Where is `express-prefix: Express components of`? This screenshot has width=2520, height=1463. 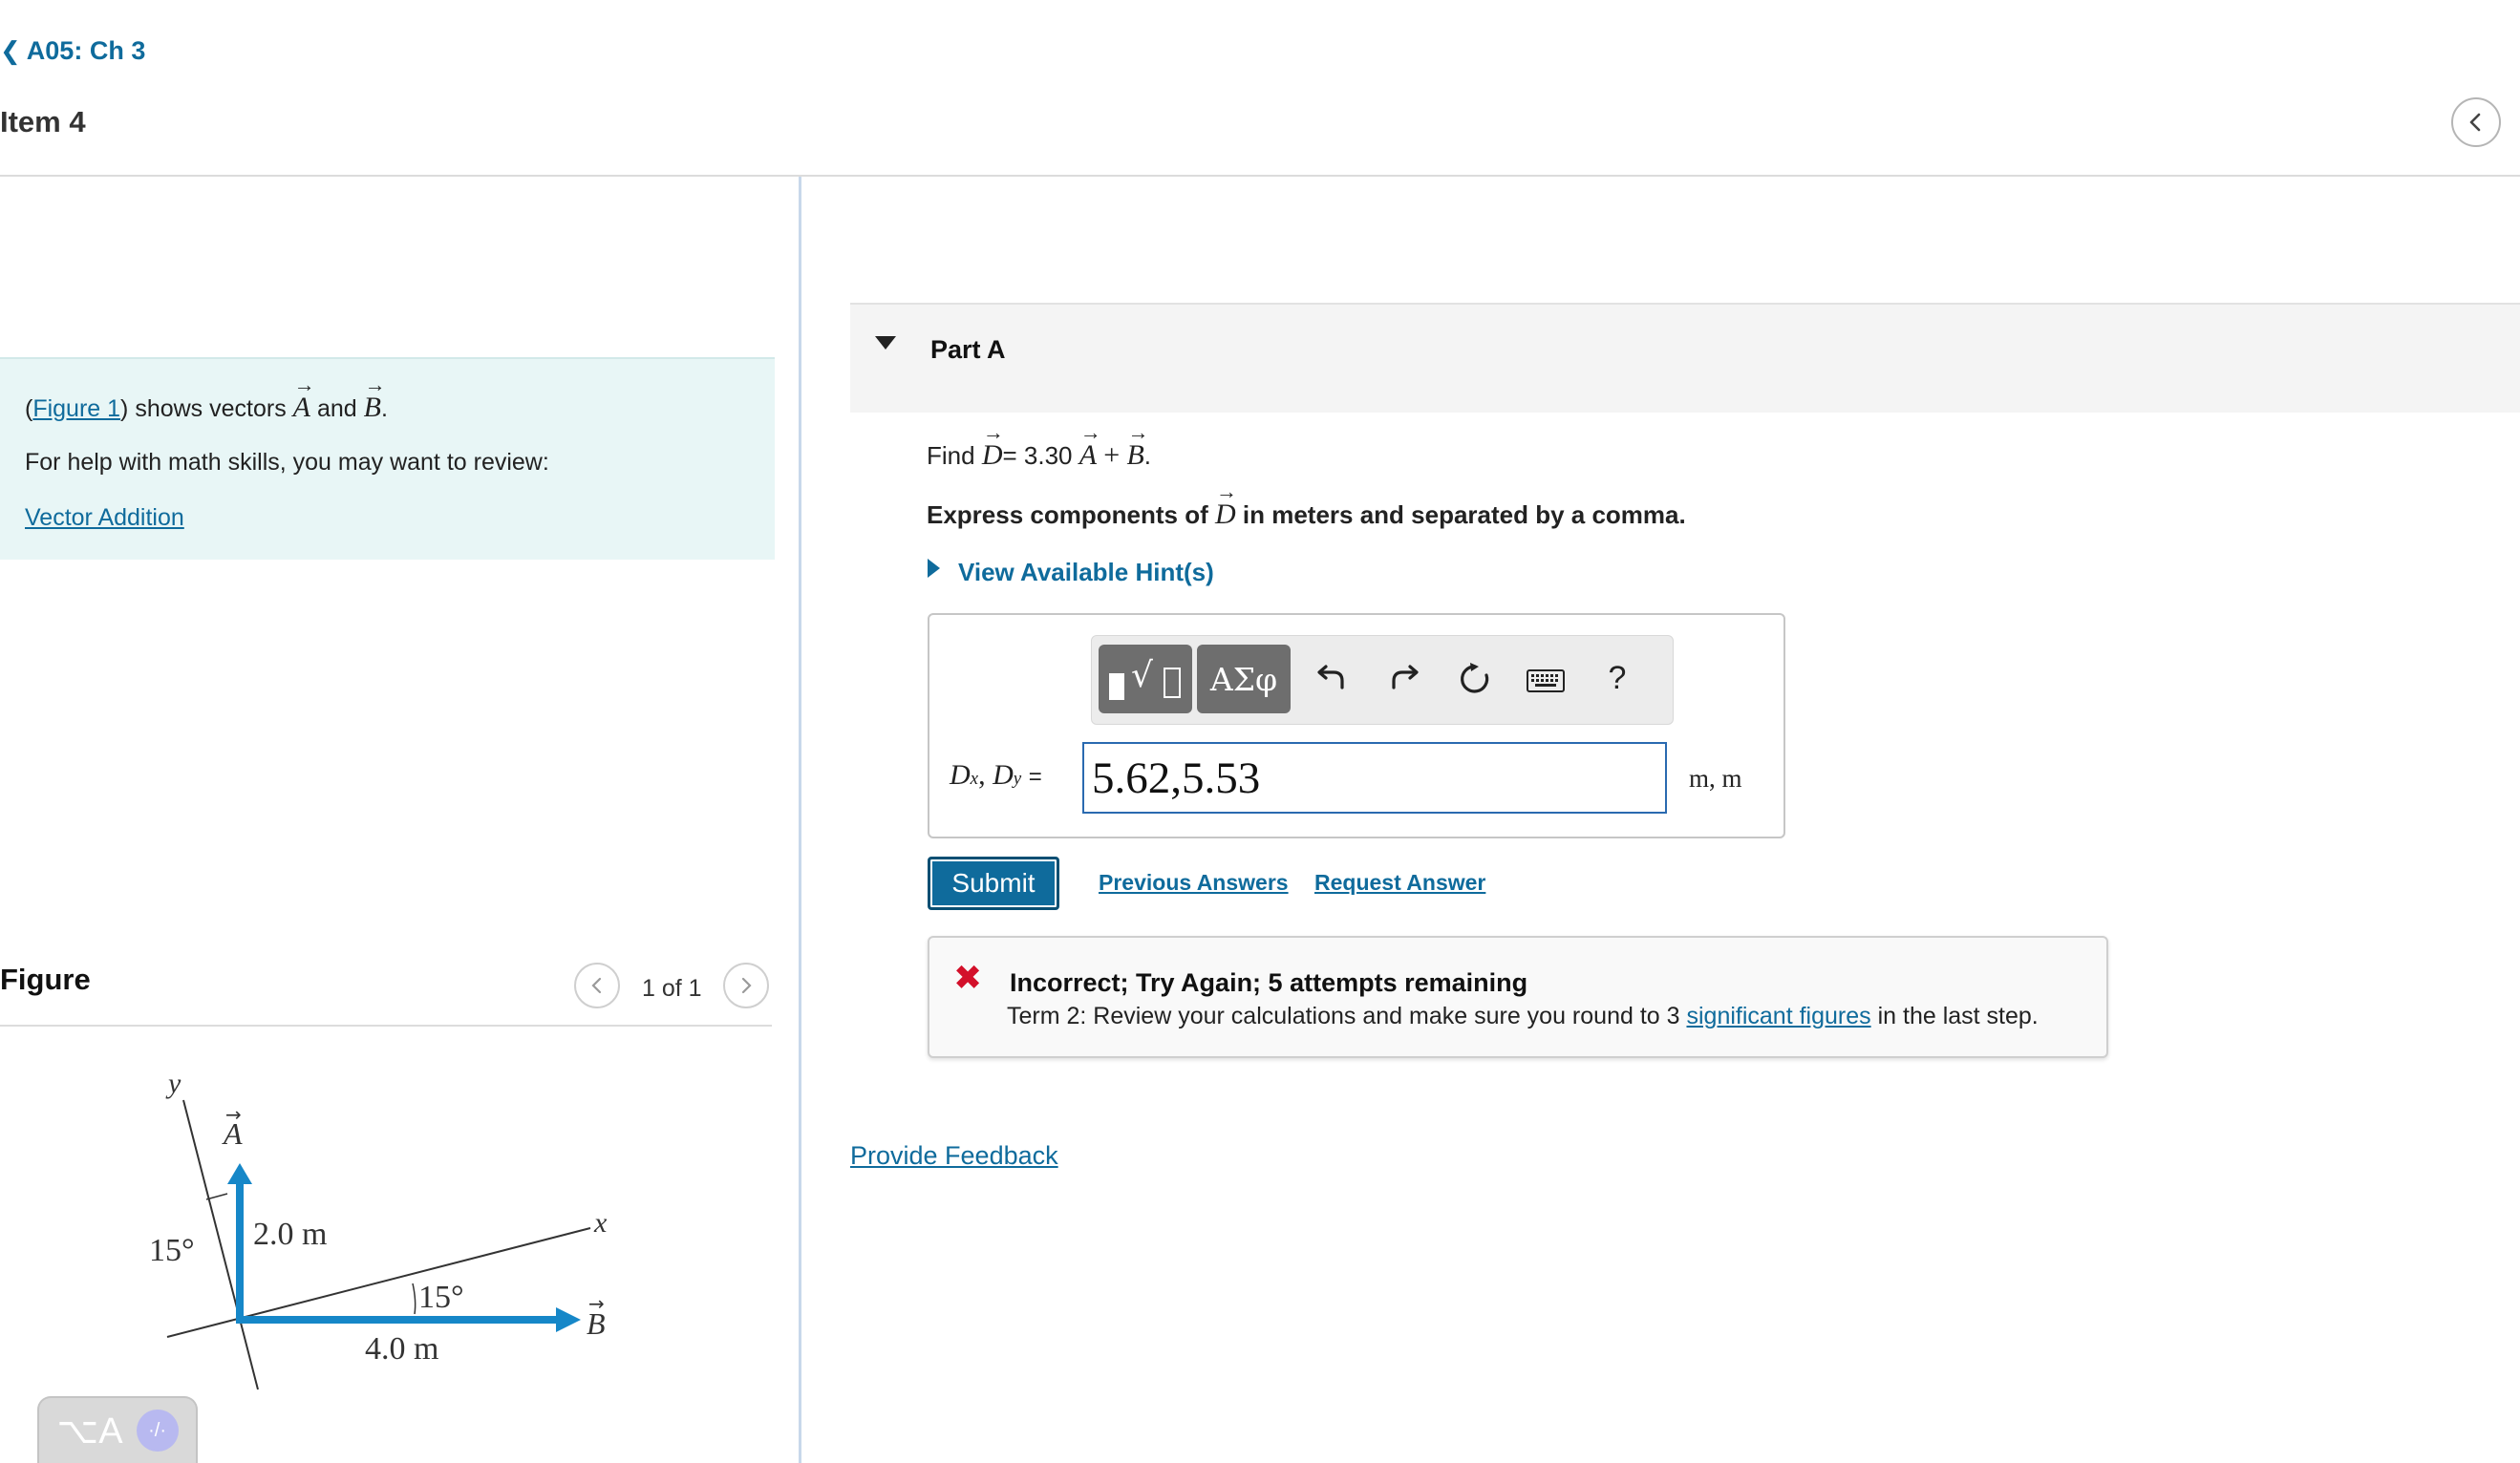 express-prefix: Express components of is located at coordinates (1067, 514).